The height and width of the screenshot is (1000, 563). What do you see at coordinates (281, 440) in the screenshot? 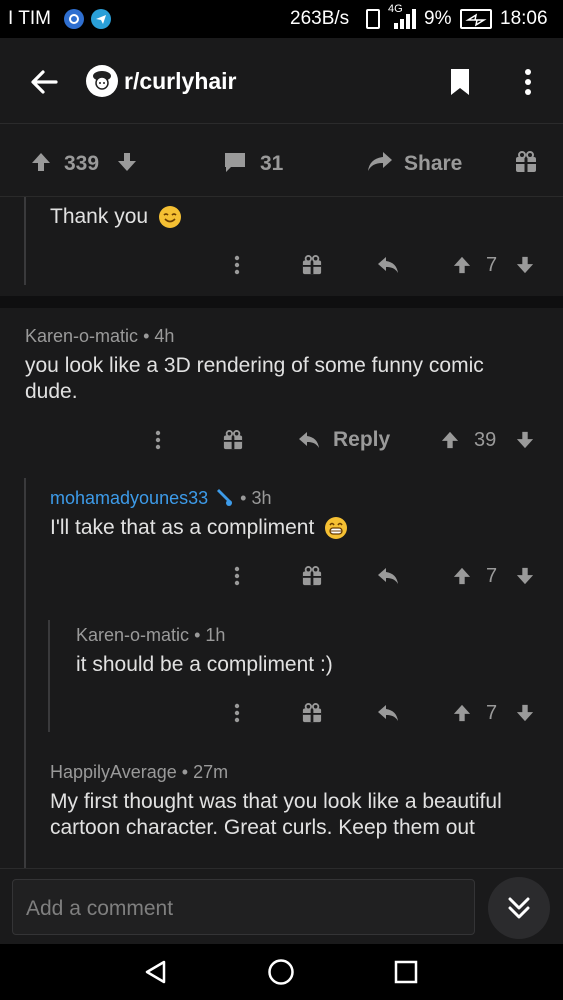
I see `comment-actions: Reply 39` at bounding box center [281, 440].